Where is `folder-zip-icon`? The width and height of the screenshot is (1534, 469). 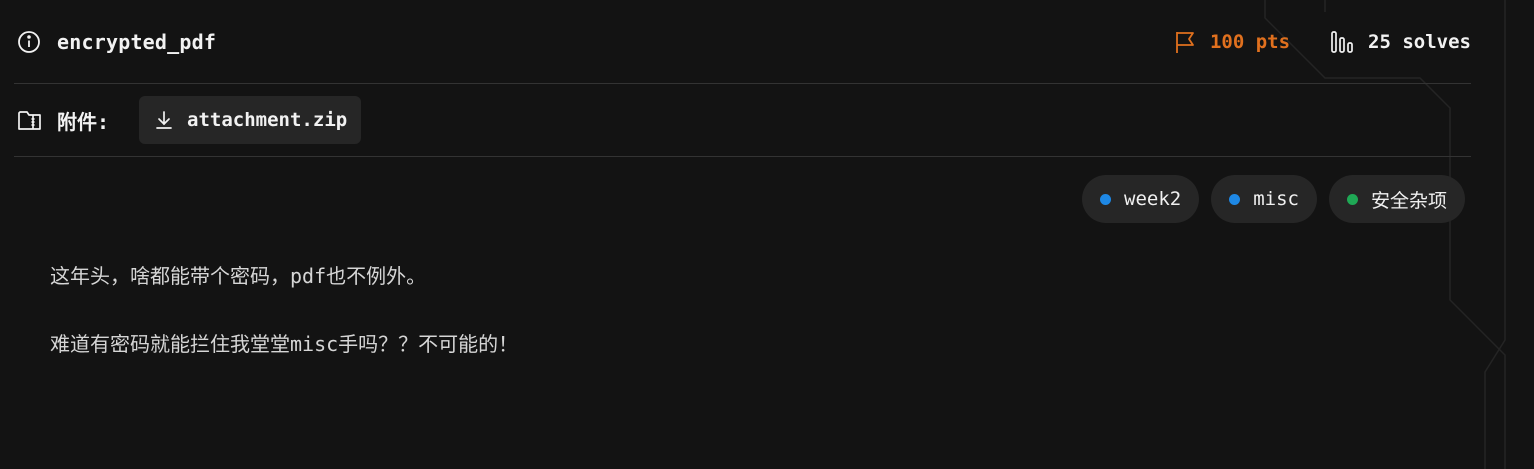 folder-zip-icon is located at coordinates (30, 120).